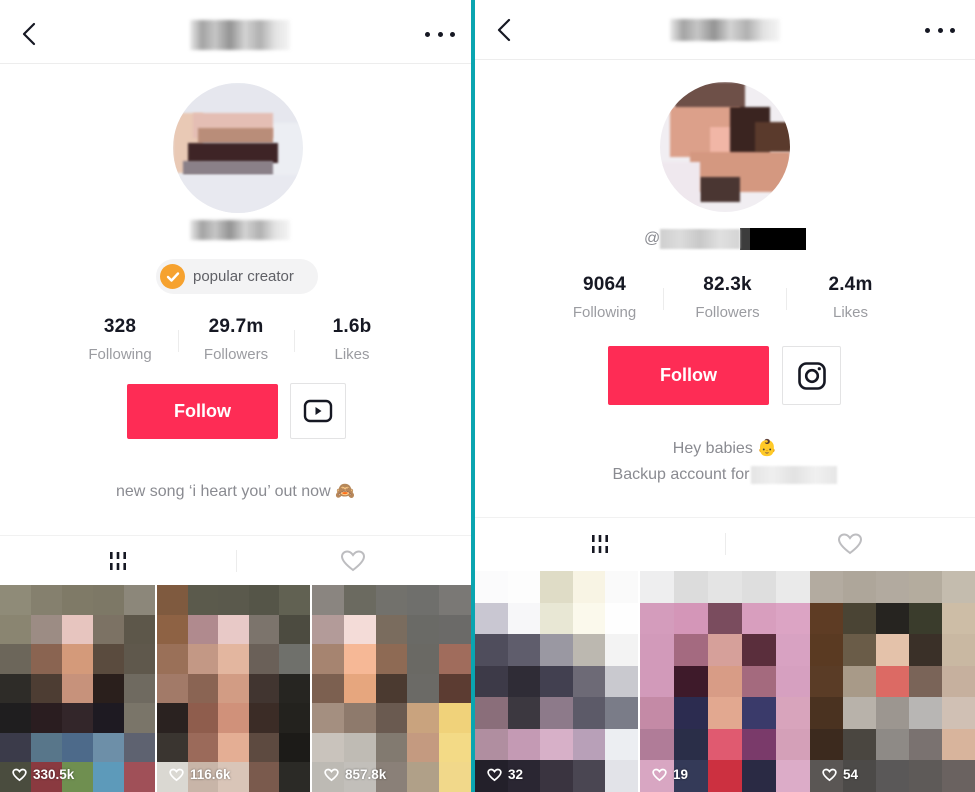 The image size is (975, 792). I want to click on following-count: 9064, so click(604, 284).